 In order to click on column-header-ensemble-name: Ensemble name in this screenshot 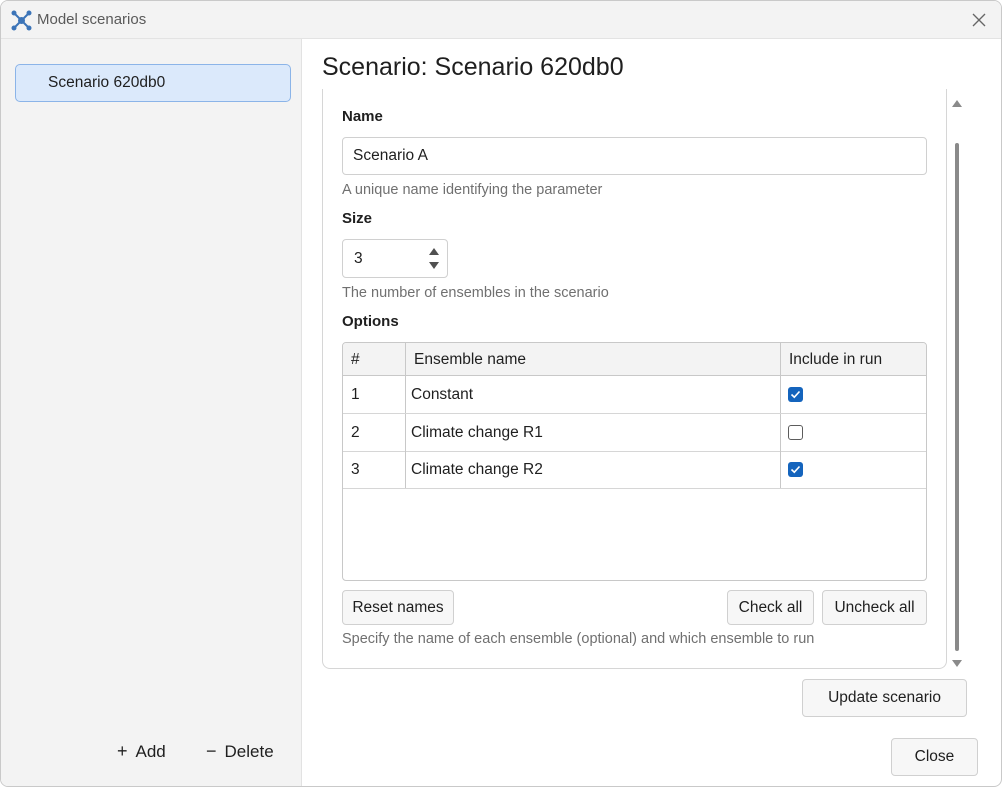, I will do `click(593, 359)`.